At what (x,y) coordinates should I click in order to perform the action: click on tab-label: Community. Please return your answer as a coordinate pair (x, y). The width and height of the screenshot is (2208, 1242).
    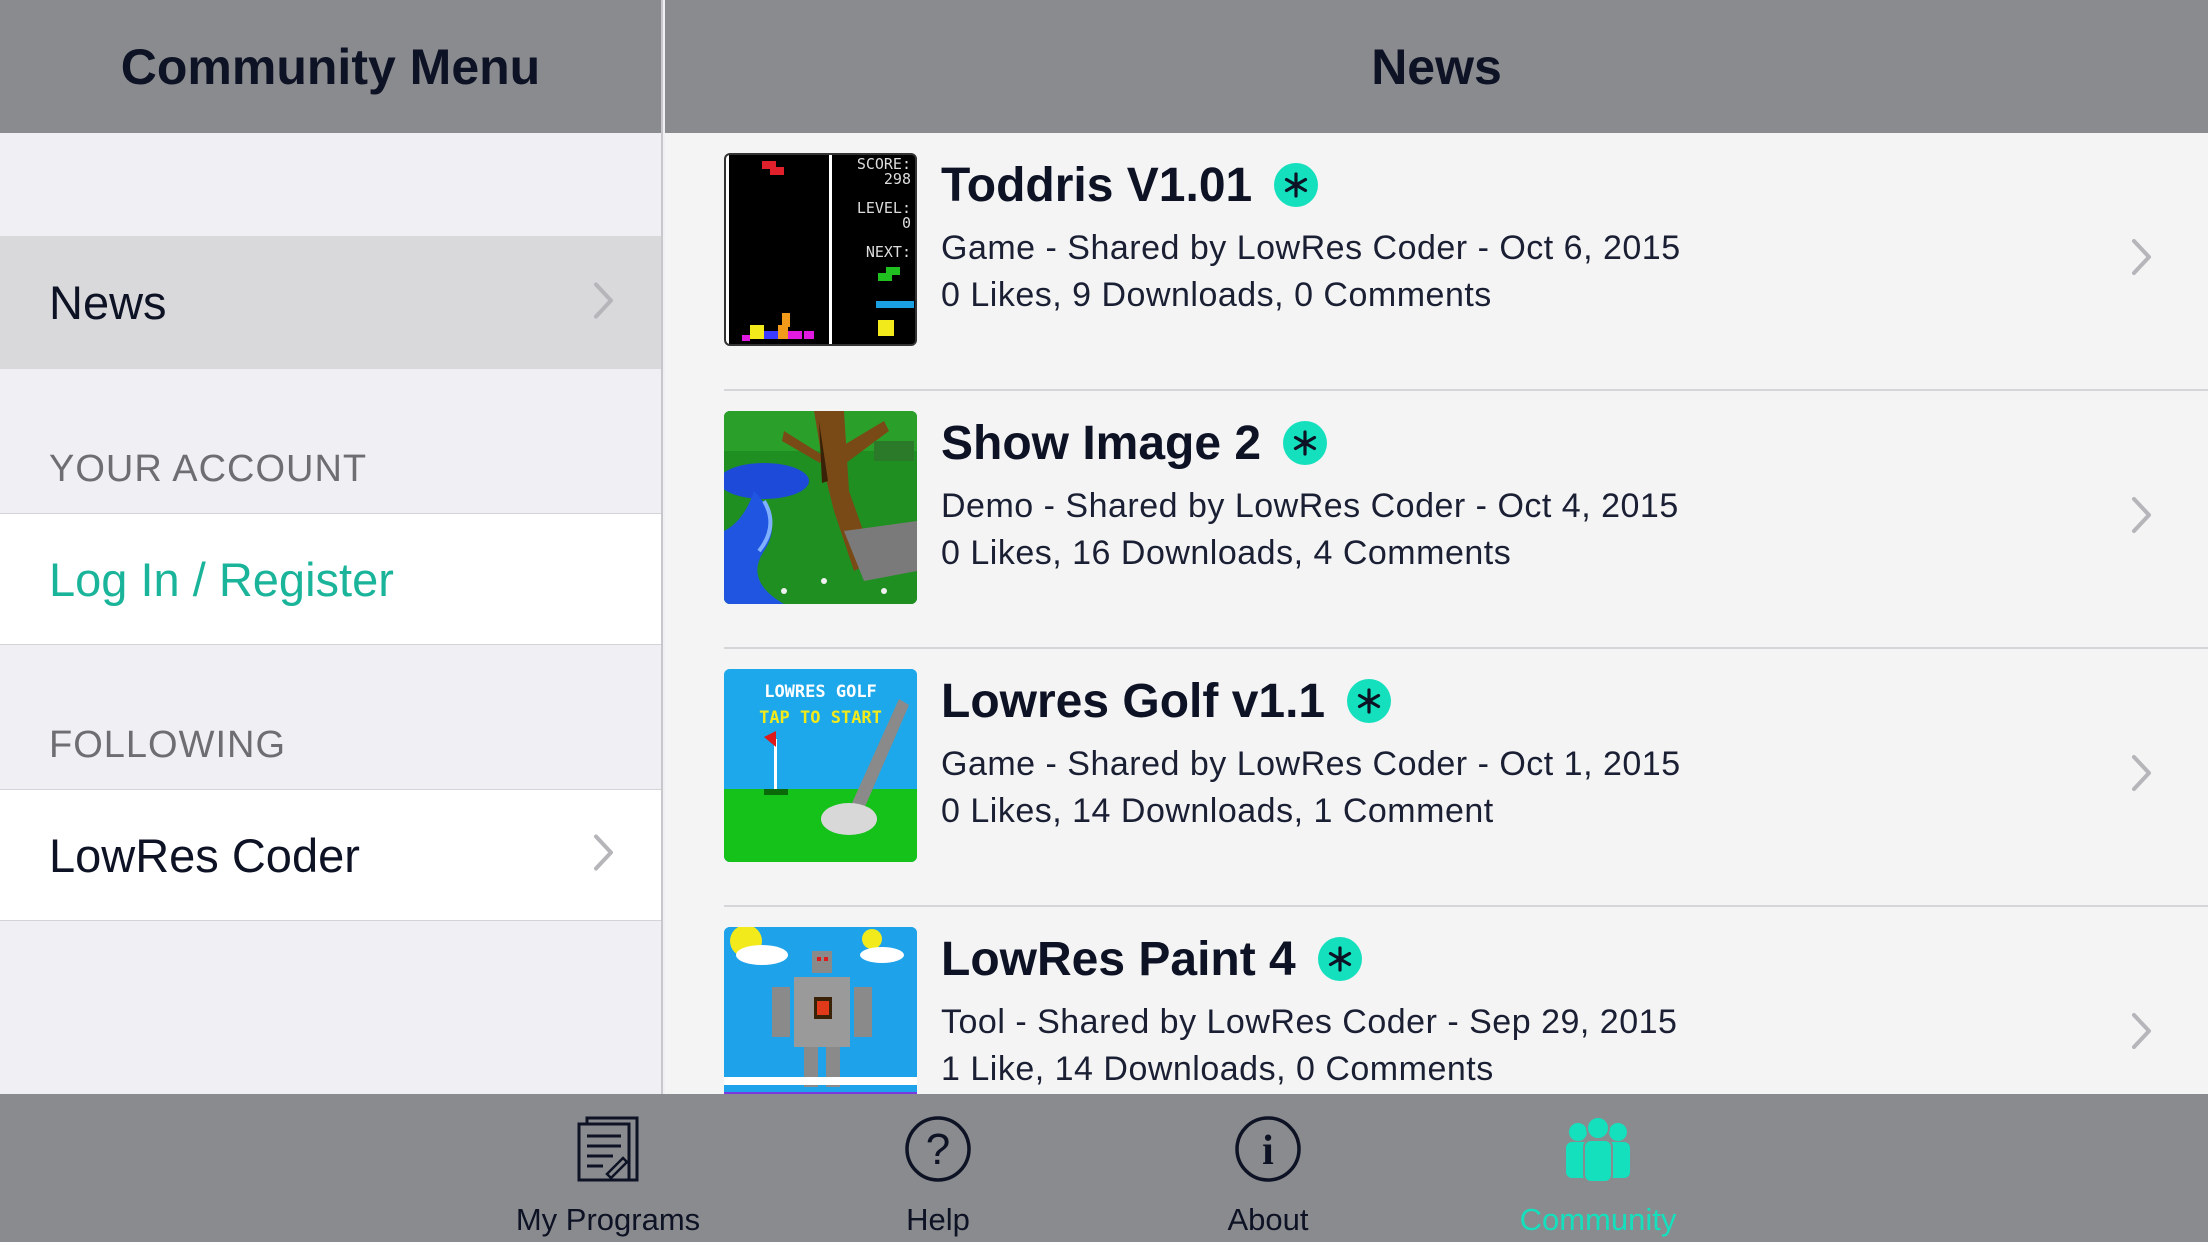
    Looking at the image, I should click on (1598, 1219).